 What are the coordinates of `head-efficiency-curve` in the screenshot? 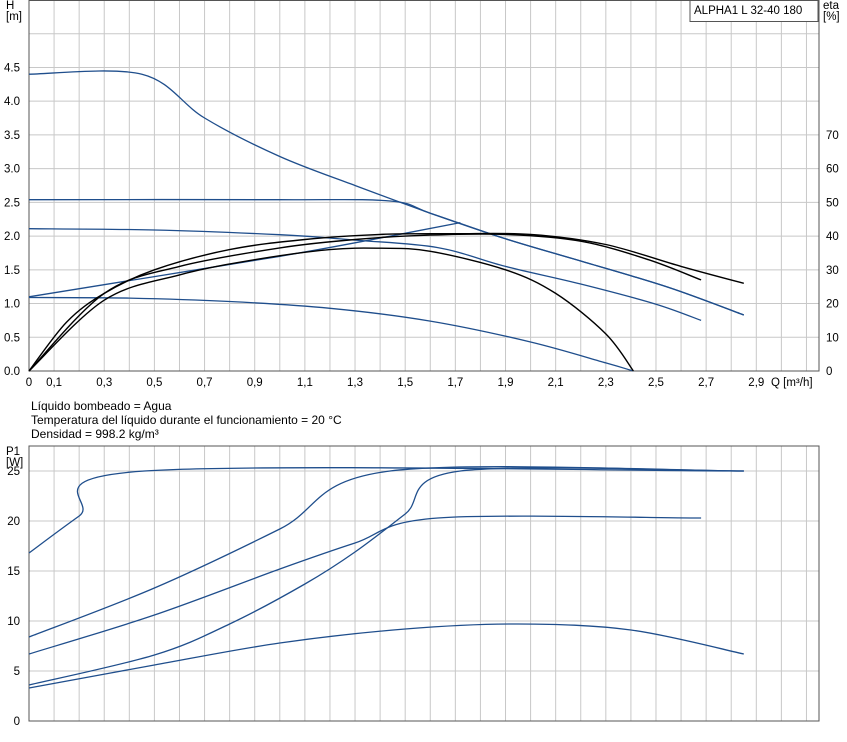 It's located at (331, 309).